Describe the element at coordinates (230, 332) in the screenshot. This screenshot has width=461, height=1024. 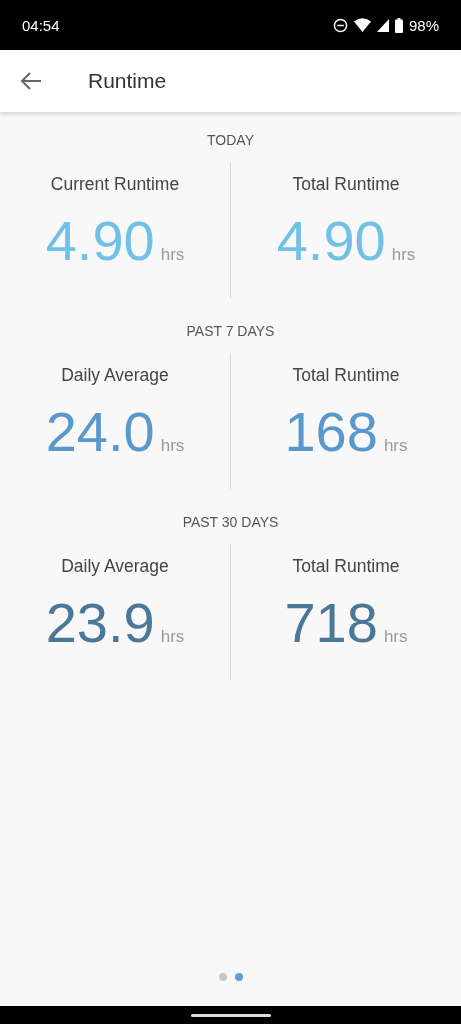
I see `section-heading: PAST 7 DAYS` at that location.